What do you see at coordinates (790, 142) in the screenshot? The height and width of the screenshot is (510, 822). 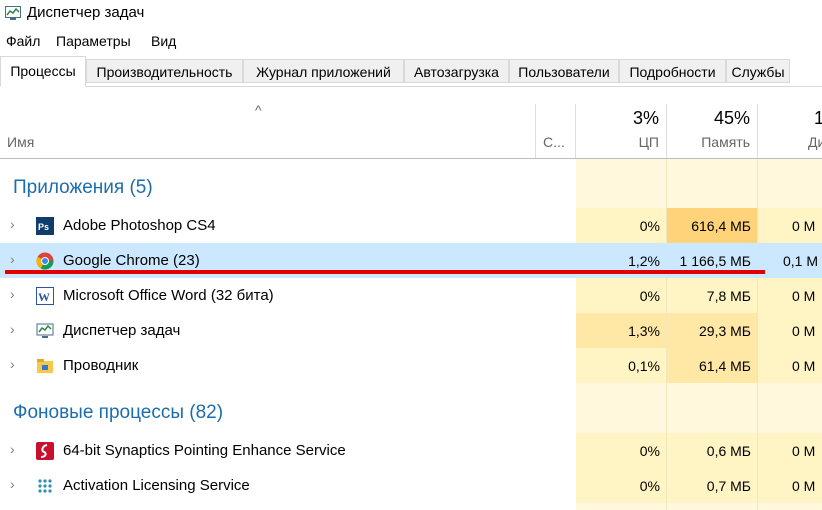 I see `column-disk: Ди` at bounding box center [790, 142].